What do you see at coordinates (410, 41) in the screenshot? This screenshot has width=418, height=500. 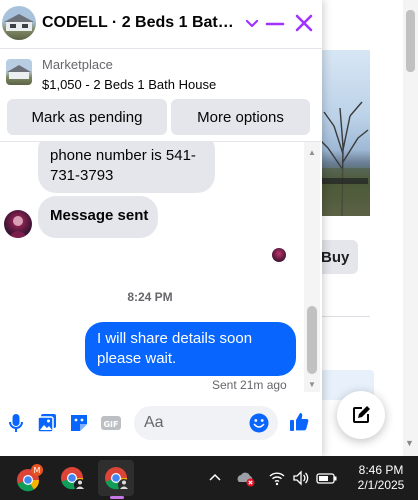 I see `page-scrollbar-thumb` at bounding box center [410, 41].